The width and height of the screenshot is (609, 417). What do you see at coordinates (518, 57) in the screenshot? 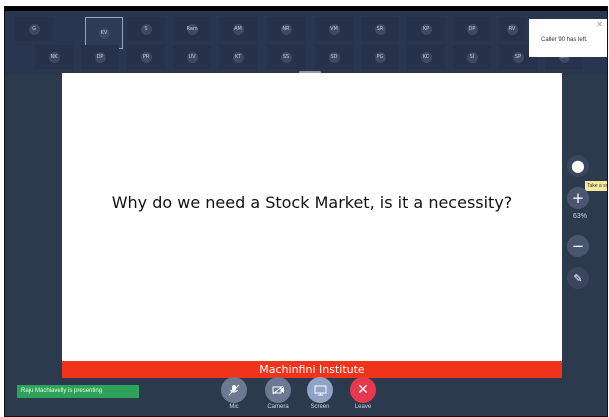
I see `participant-avatar: SP` at bounding box center [518, 57].